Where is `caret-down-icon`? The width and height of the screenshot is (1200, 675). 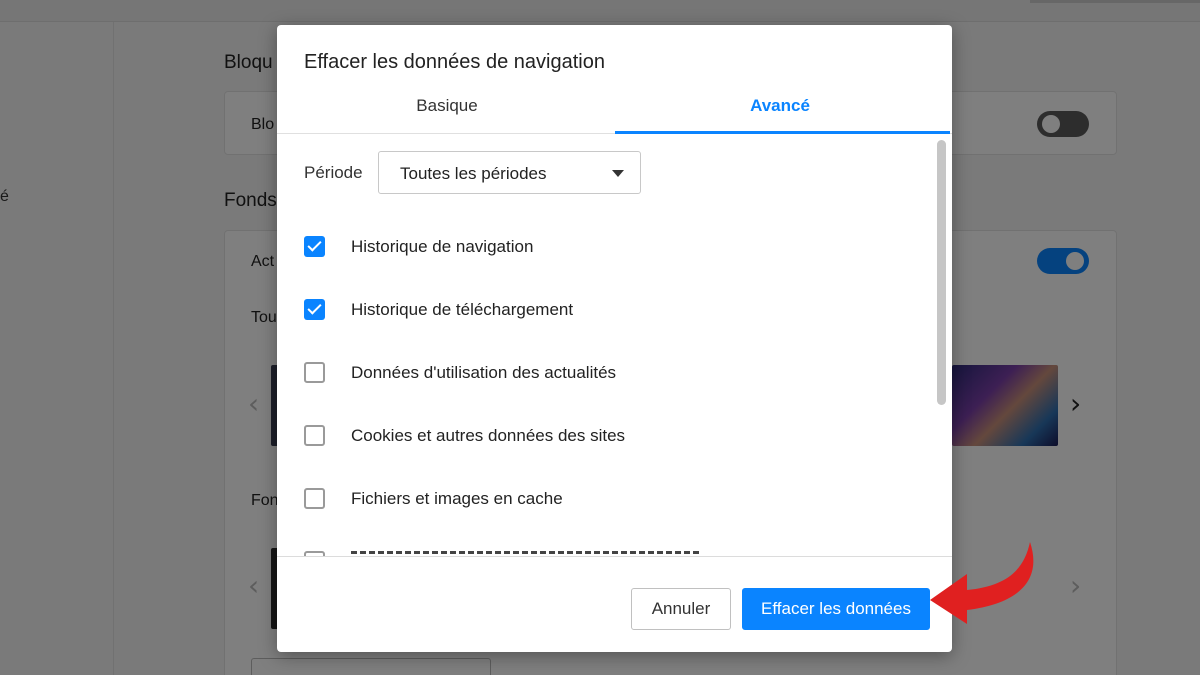
caret-down-icon is located at coordinates (618, 173).